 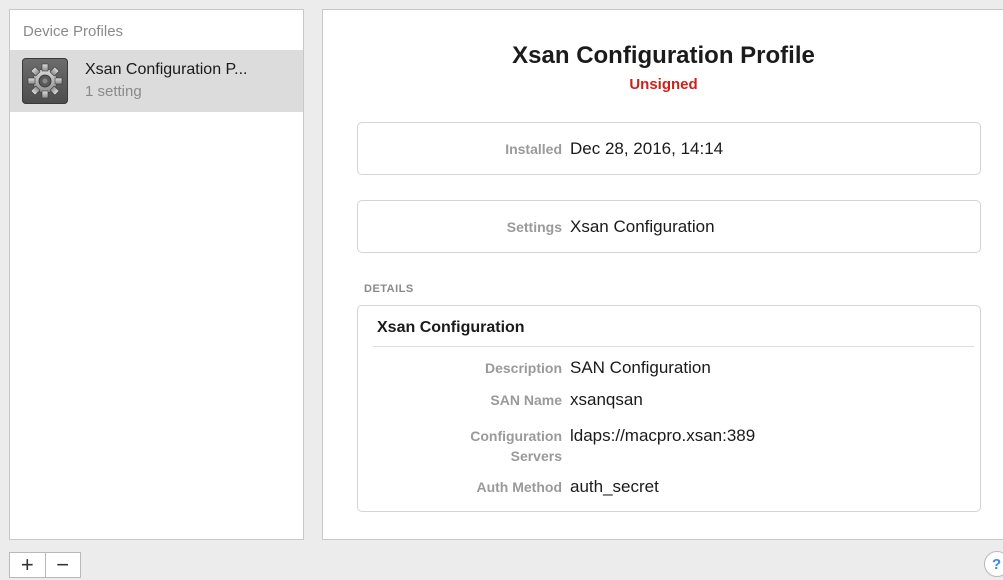 I want to click on detail-value: auth_secret, so click(x=614, y=486).